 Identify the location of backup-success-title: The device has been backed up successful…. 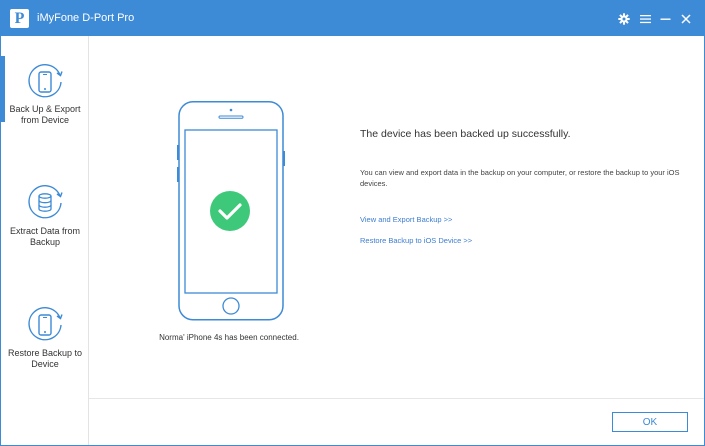
(465, 134).